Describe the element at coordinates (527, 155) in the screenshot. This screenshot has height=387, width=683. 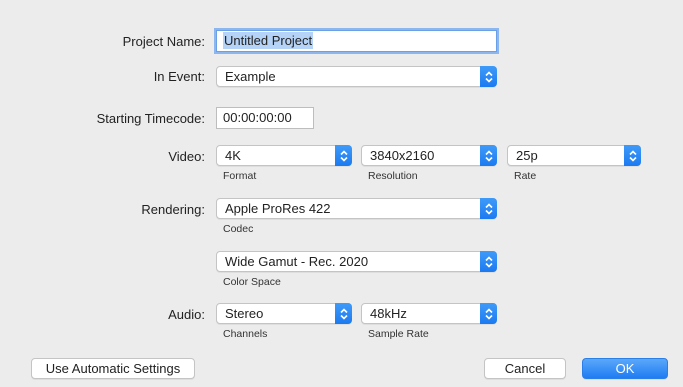
I see `video-rate-value: 25p` at that location.